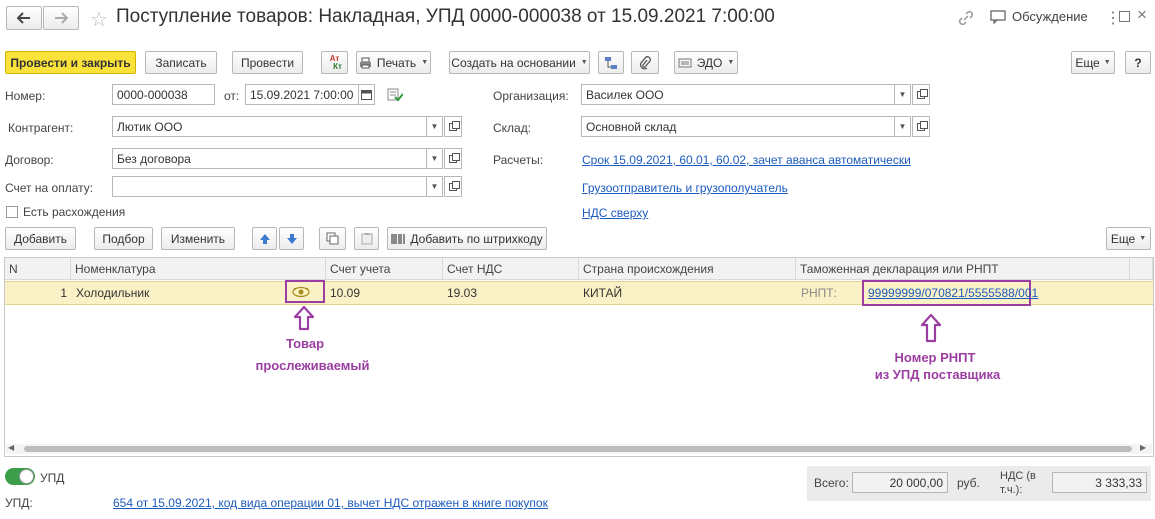 This screenshot has width=1155, height=519. What do you see at coordinates (512, 128) in the screenshot?
I see `warehouse-label: Склад:` at bounding box center [512, 128].